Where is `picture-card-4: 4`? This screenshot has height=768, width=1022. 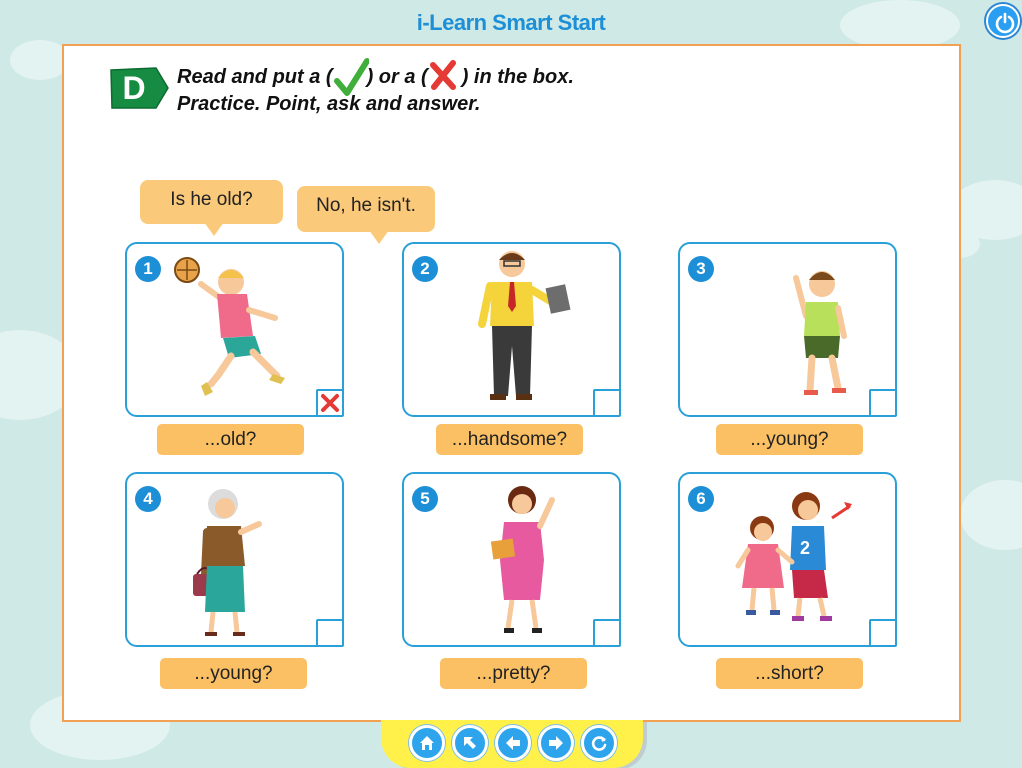
picture-card-4: 4 is located at coordinates (234, 559).